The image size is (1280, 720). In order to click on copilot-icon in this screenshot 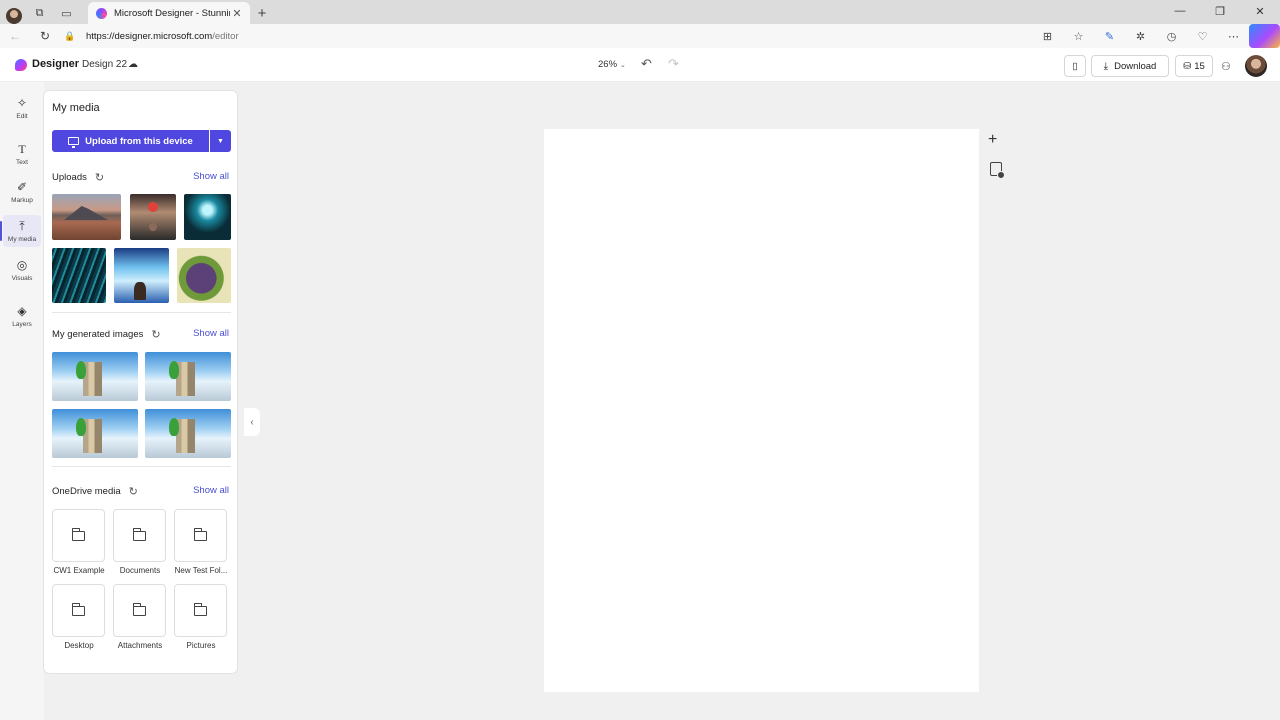, I will do `click(1264, 36)`.